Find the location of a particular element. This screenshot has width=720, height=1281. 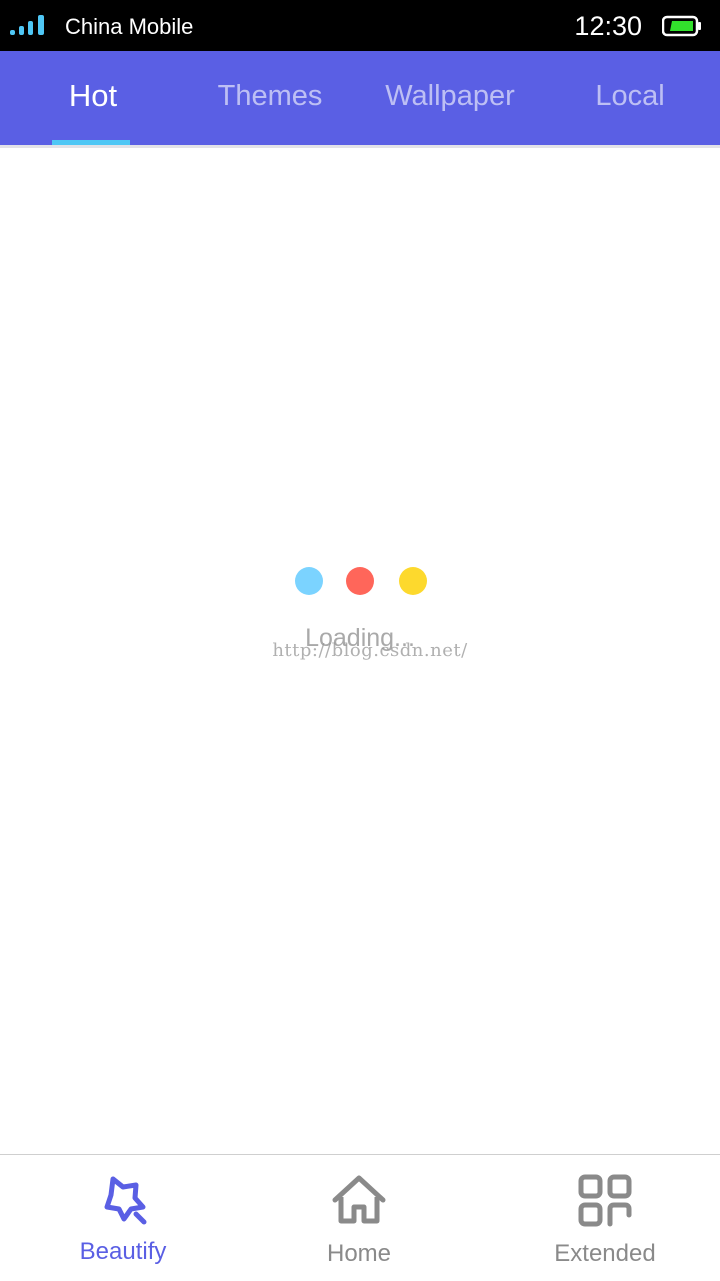

status-clock: 12:30 is located at coordinates (608, 26).